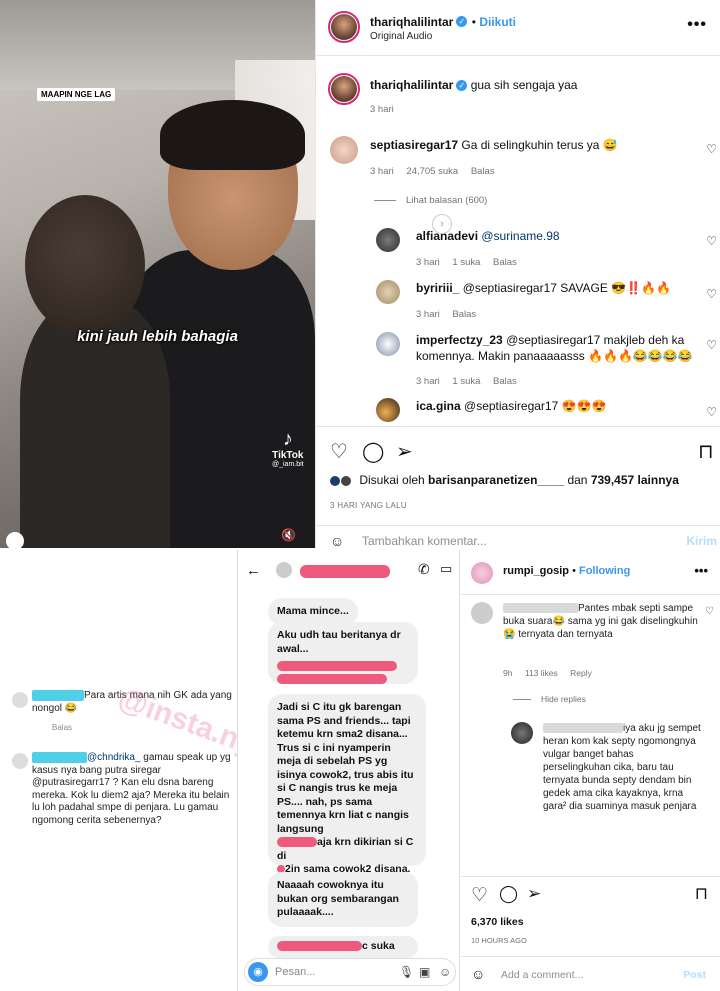 This screenshot has width=720, height=991. What do you see at coordinates (459, 340) in the screenshot?
I see `reply-username: imperfectzy_23` at bounding box center [459, 340].